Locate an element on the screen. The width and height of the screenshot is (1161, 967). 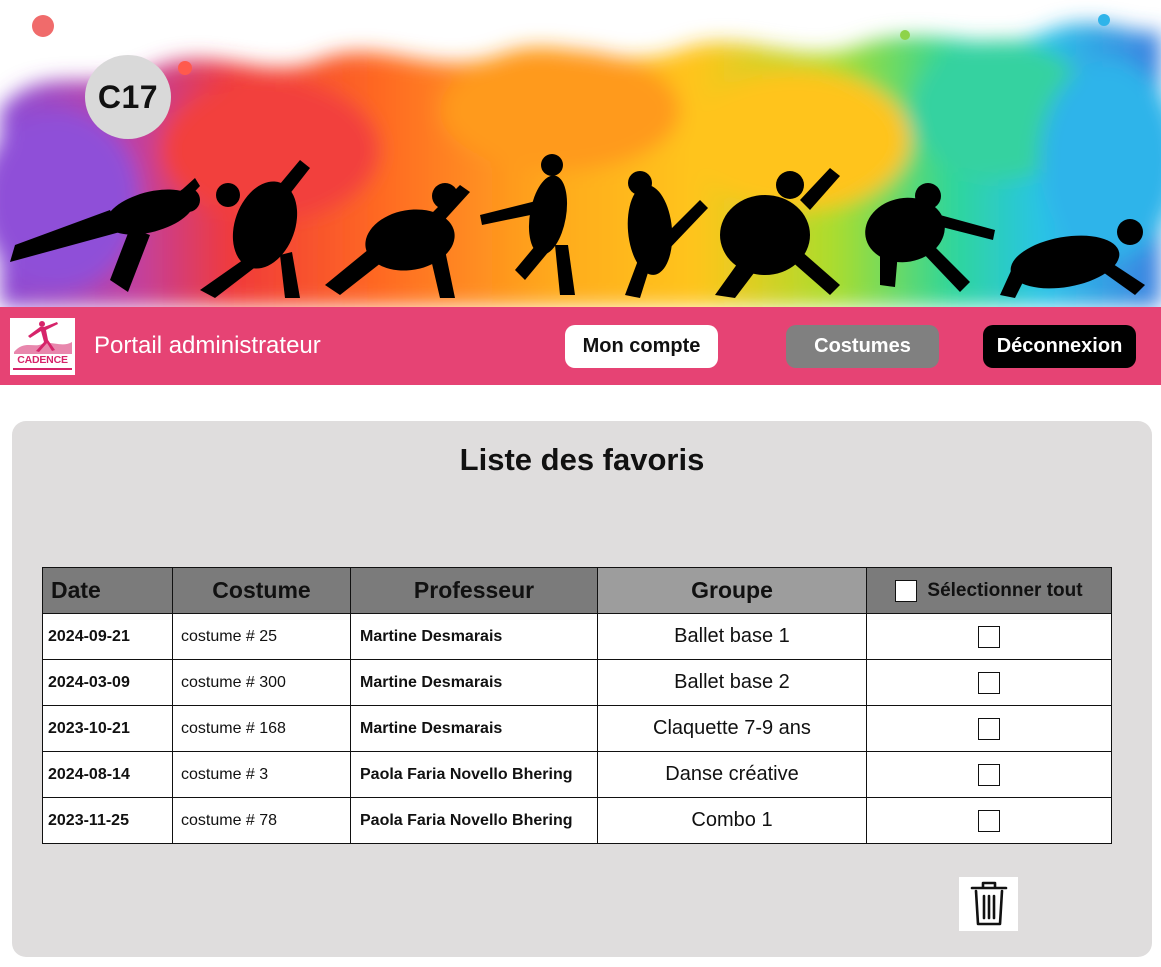
page-title: Liste des favoris is located at coordinates (582, 459).